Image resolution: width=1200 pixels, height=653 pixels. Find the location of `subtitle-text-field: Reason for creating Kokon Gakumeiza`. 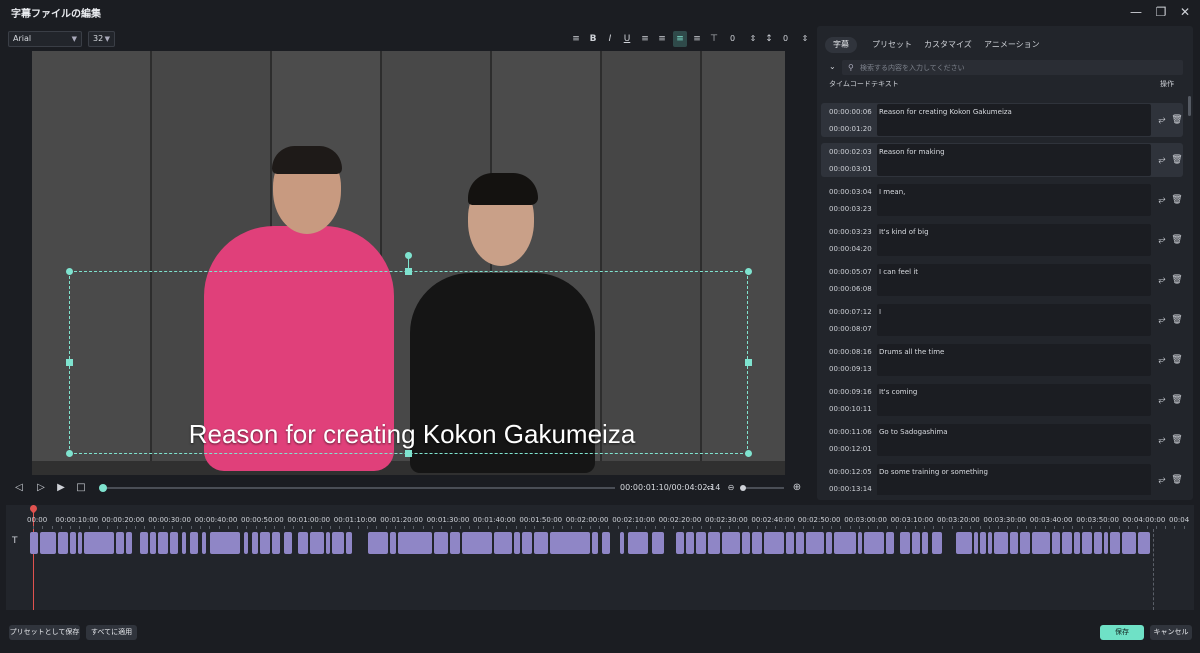

subtitle-text-field: Reason for creating Kokon Gakumeiza is located at coordinates (1014, 120).